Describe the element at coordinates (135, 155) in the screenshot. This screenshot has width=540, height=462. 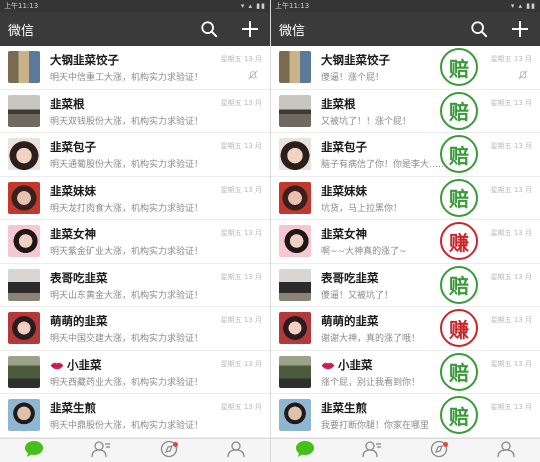
I see `chat-row: 韭菜包子 明天通葡股份大涨，机构实力求验证！ 星期五 13 月` at that location.